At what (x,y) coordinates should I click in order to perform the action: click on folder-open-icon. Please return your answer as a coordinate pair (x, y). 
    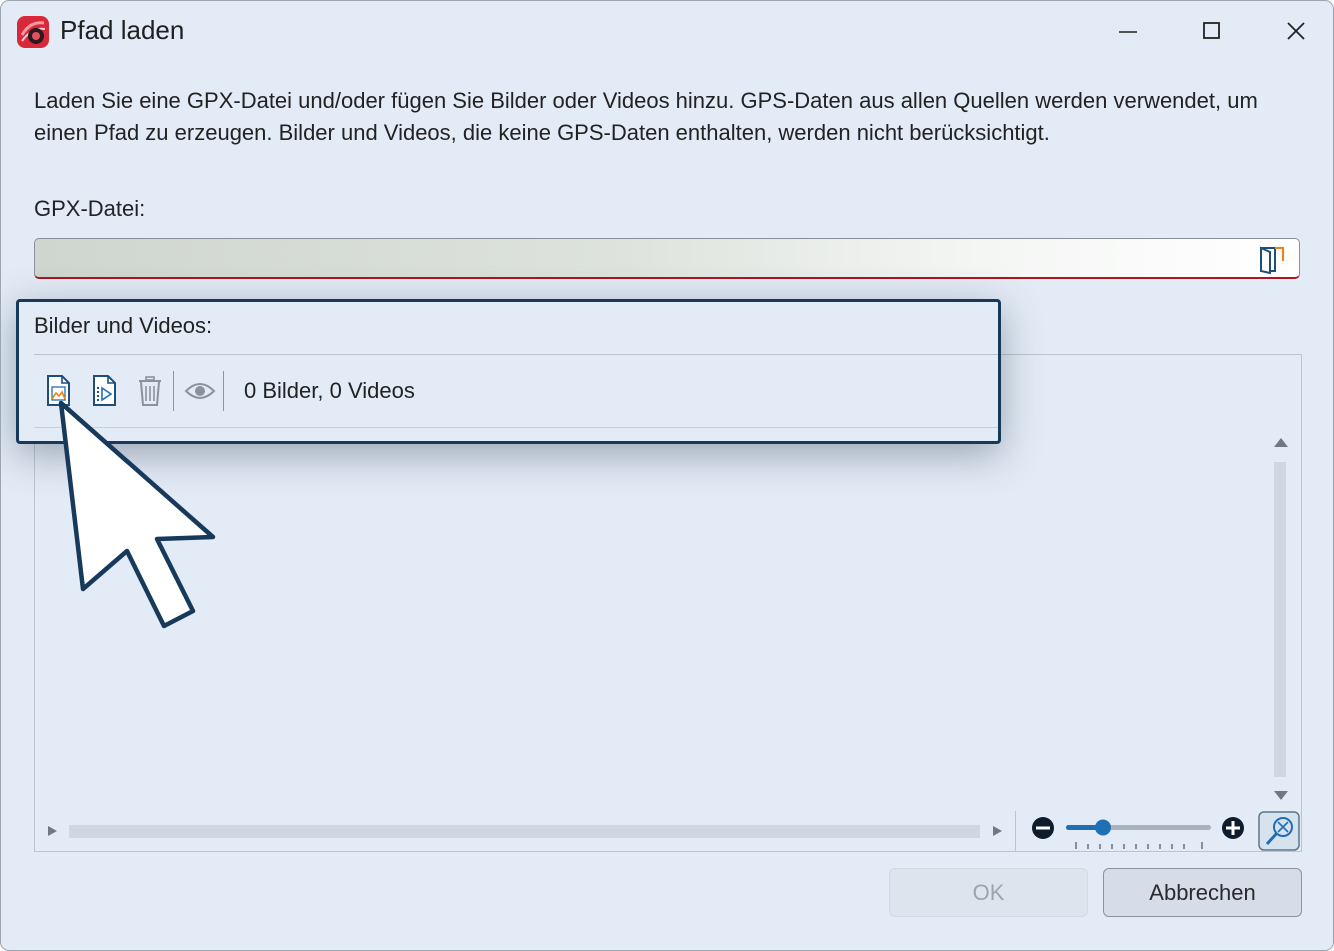
    Looking at the image, I should click on (1272, 259).